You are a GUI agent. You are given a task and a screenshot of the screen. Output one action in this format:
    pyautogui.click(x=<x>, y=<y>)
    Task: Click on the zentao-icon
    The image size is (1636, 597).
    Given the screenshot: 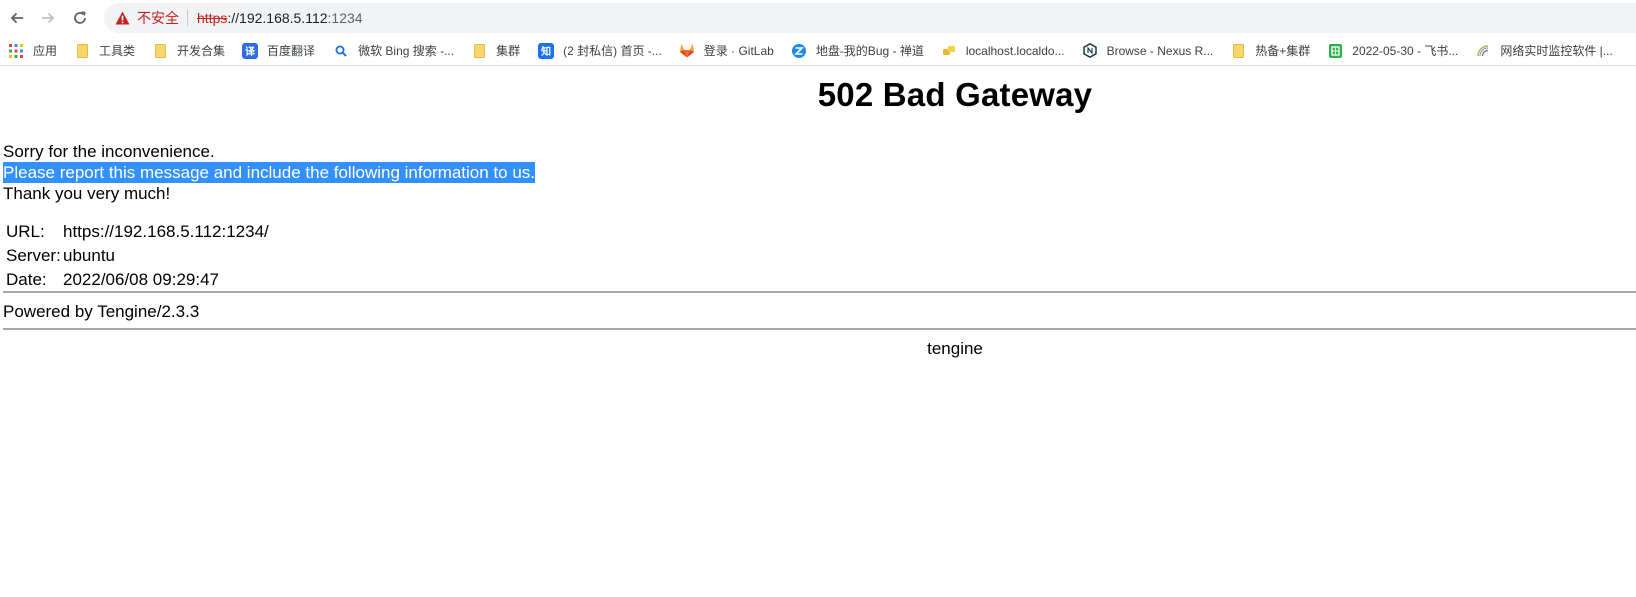 What is the action you would take?
    pyautogui.click(x=799, y=51)
    